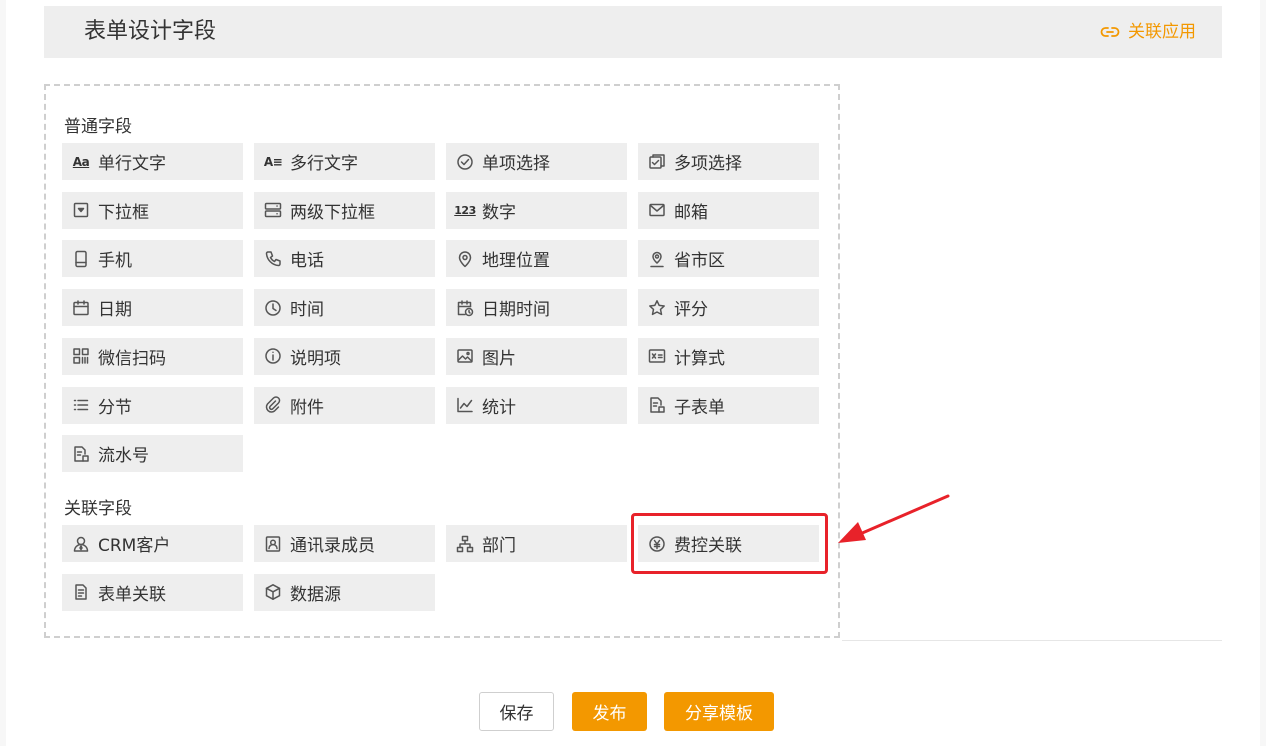 This screenshot has height=746, width=1266. Describe the element at coordinates (344, 356) in the screenshot. I see `field-item: 说明项` at that location.